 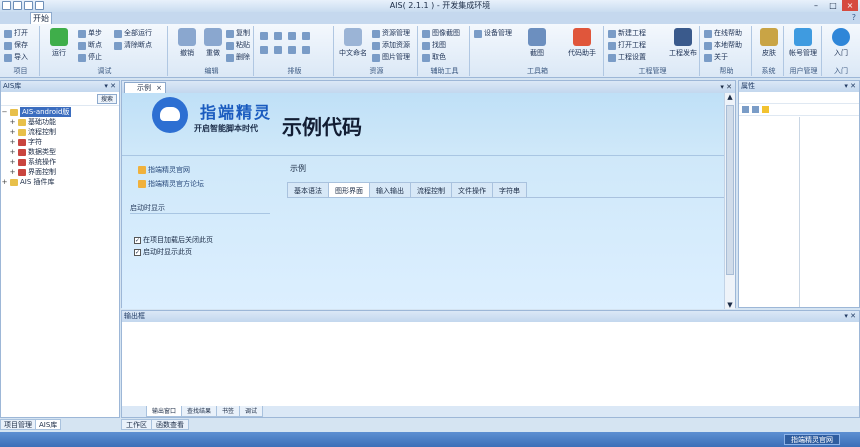 I want to click on intro-button: 入门, so click(x=841, y=46).